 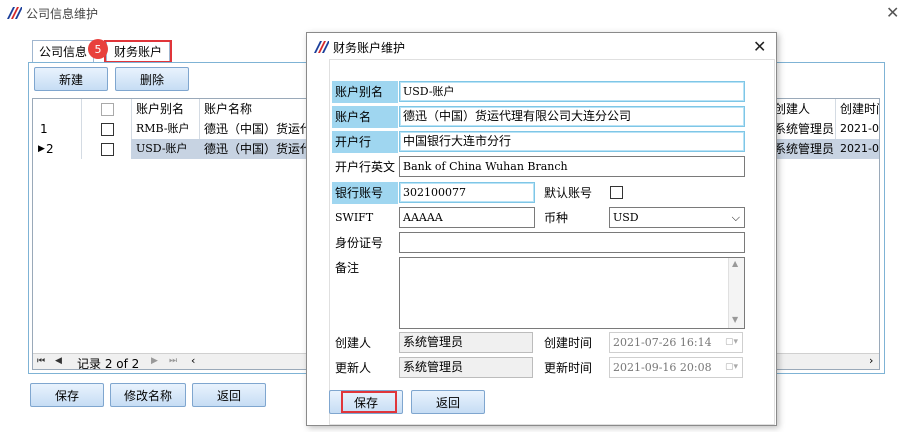 I want to click on remark-textarea, so click(x=572, y=293).